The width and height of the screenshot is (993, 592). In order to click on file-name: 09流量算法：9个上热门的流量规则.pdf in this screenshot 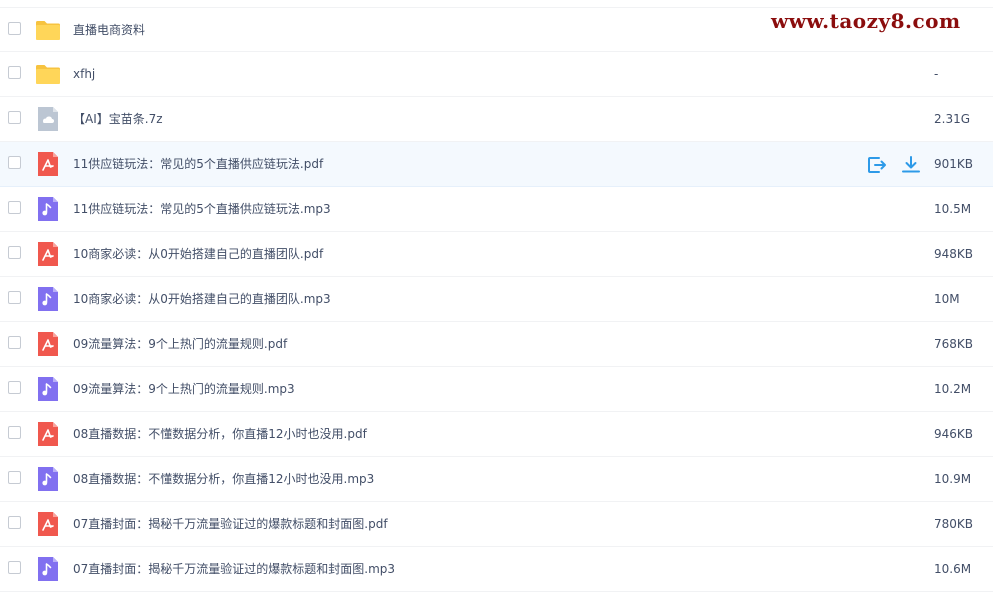, I will do `click(180, 344)`.